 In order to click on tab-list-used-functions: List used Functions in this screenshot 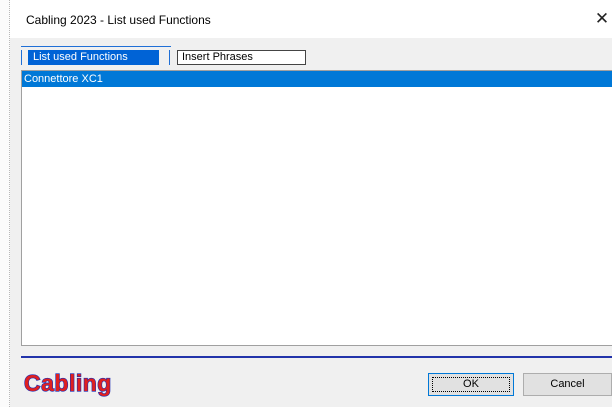, I will do `click(93, 57)`.